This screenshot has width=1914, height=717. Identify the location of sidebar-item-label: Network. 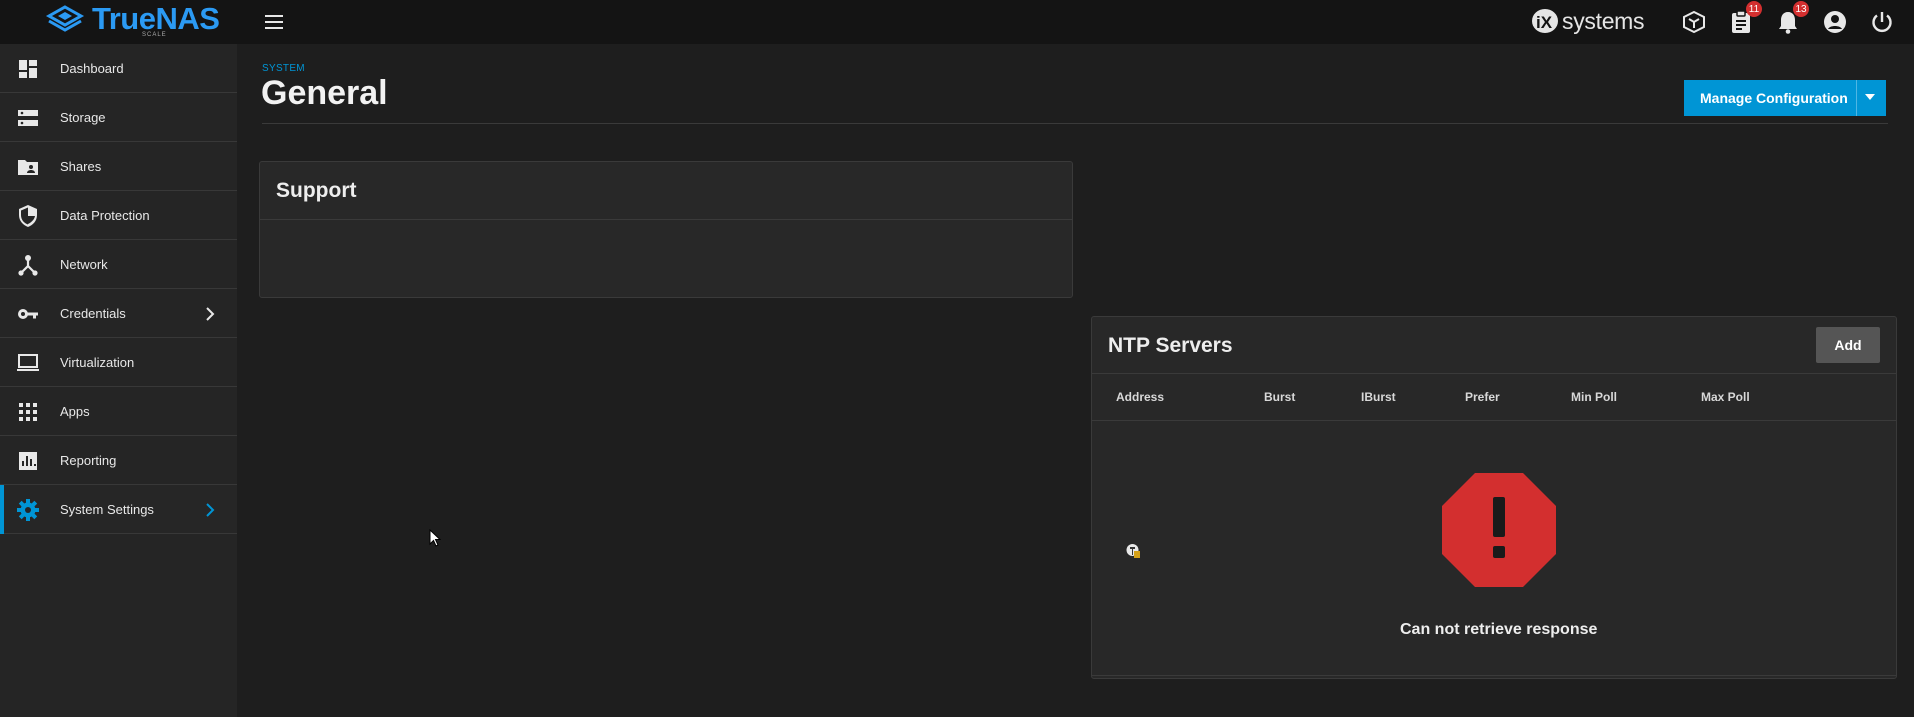
(84, 264).